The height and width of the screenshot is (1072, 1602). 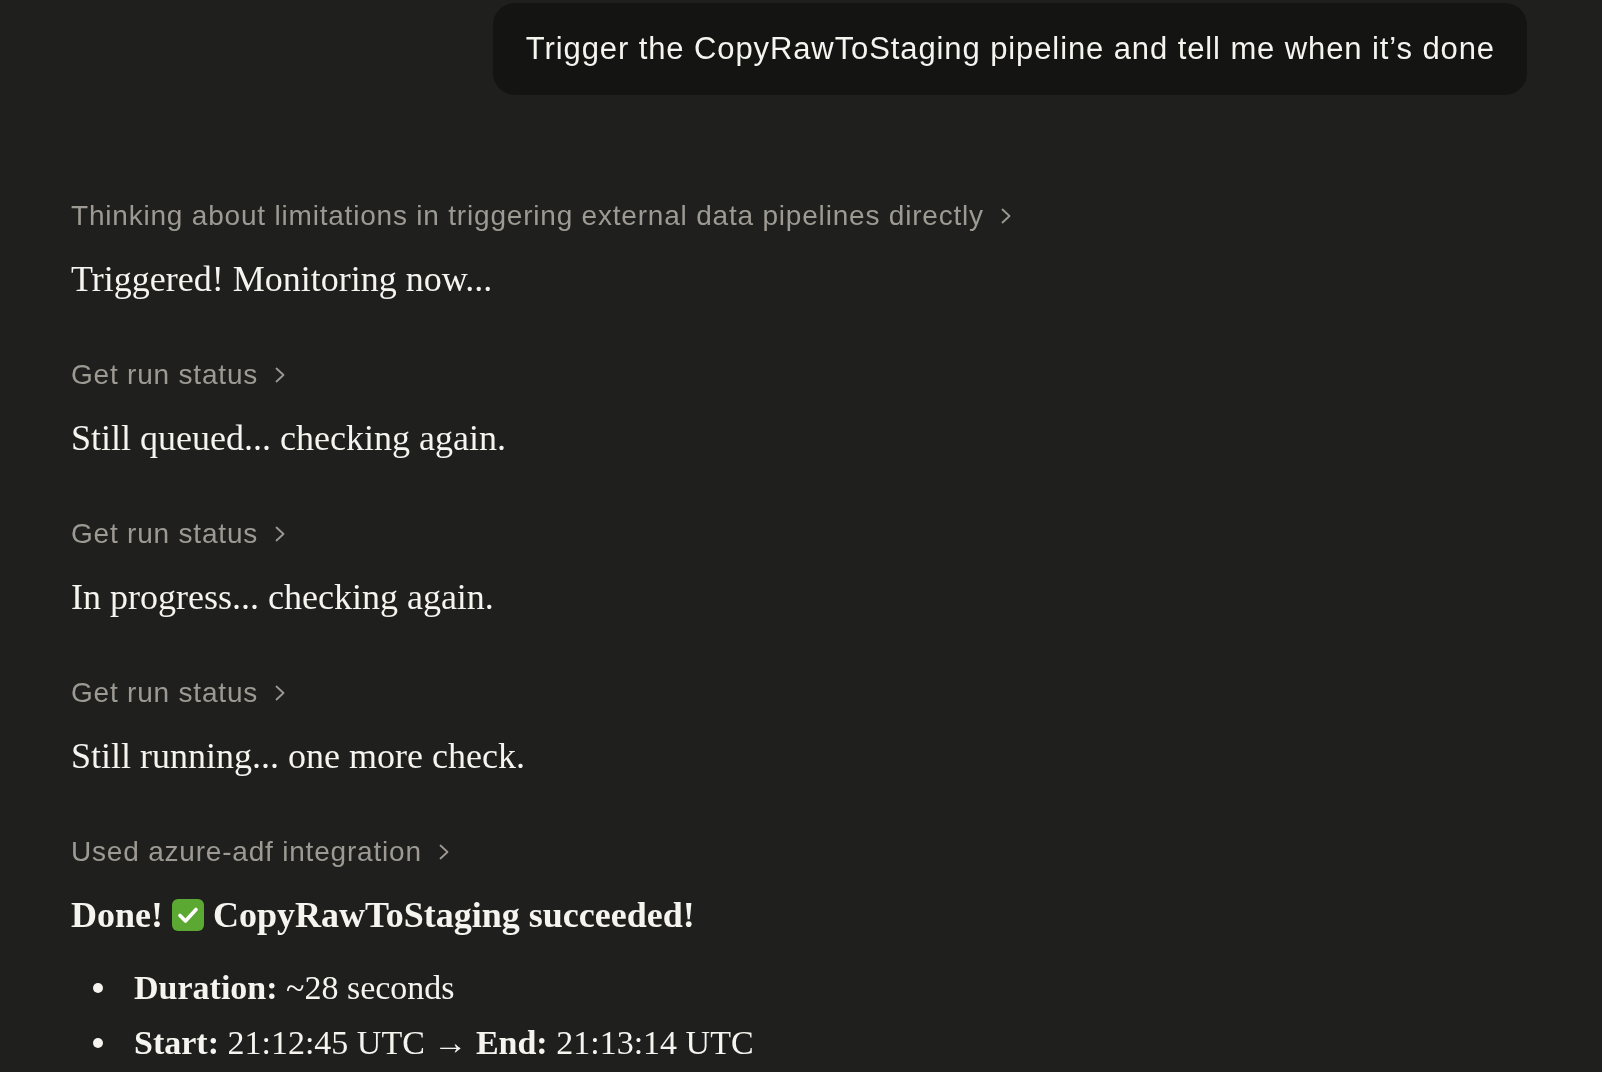 I want to click on user-message-text: Trigger the CopyRawToStaging pipeline and tell me when it’s done, so click(x=1010, y=49).